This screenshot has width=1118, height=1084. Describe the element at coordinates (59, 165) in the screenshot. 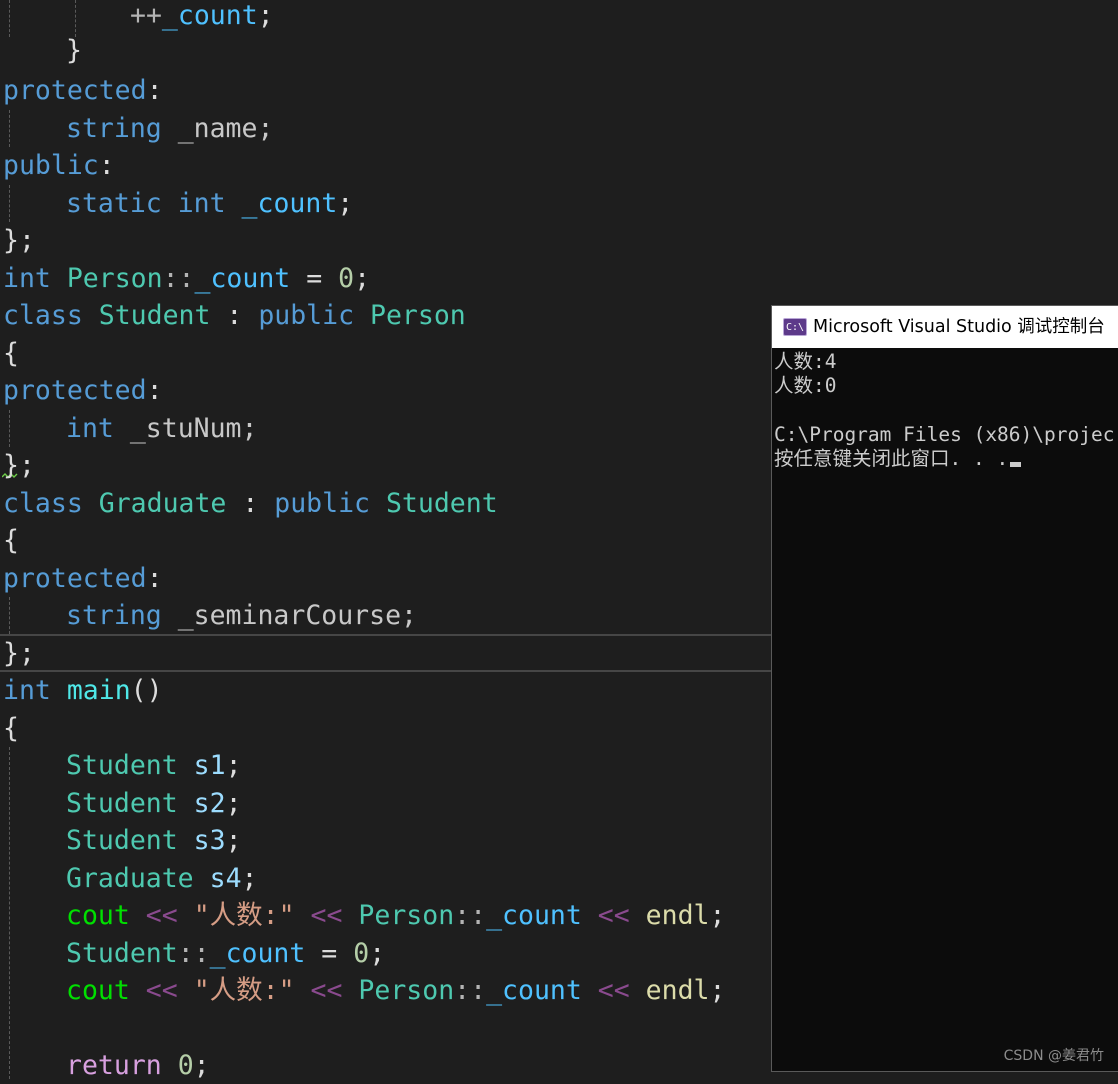

I see `code-line: public:` at that location.